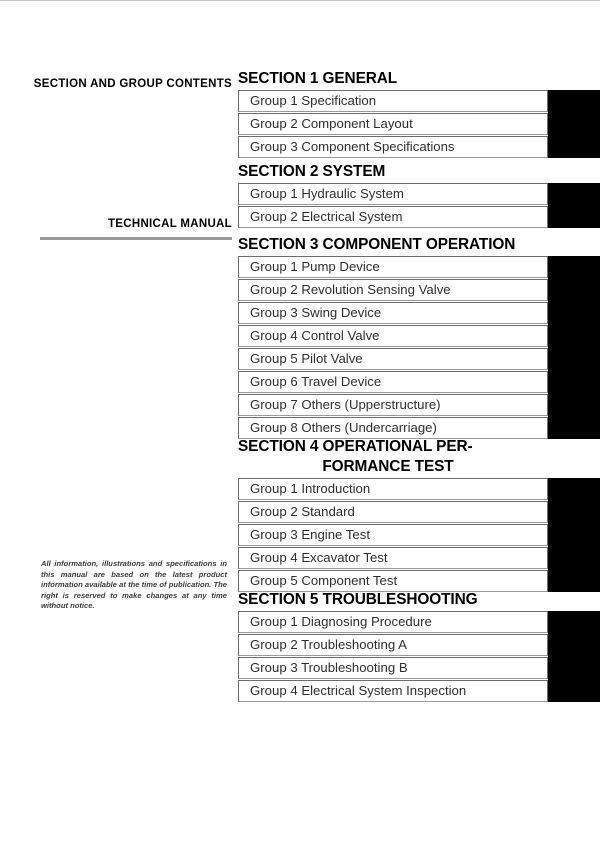 The height and width of the screenshot is (854, 600). Describe the element at coordinates (329, 667) in the screenshot. I see `group-label: Group 3 Troubleshooting B` at that location.